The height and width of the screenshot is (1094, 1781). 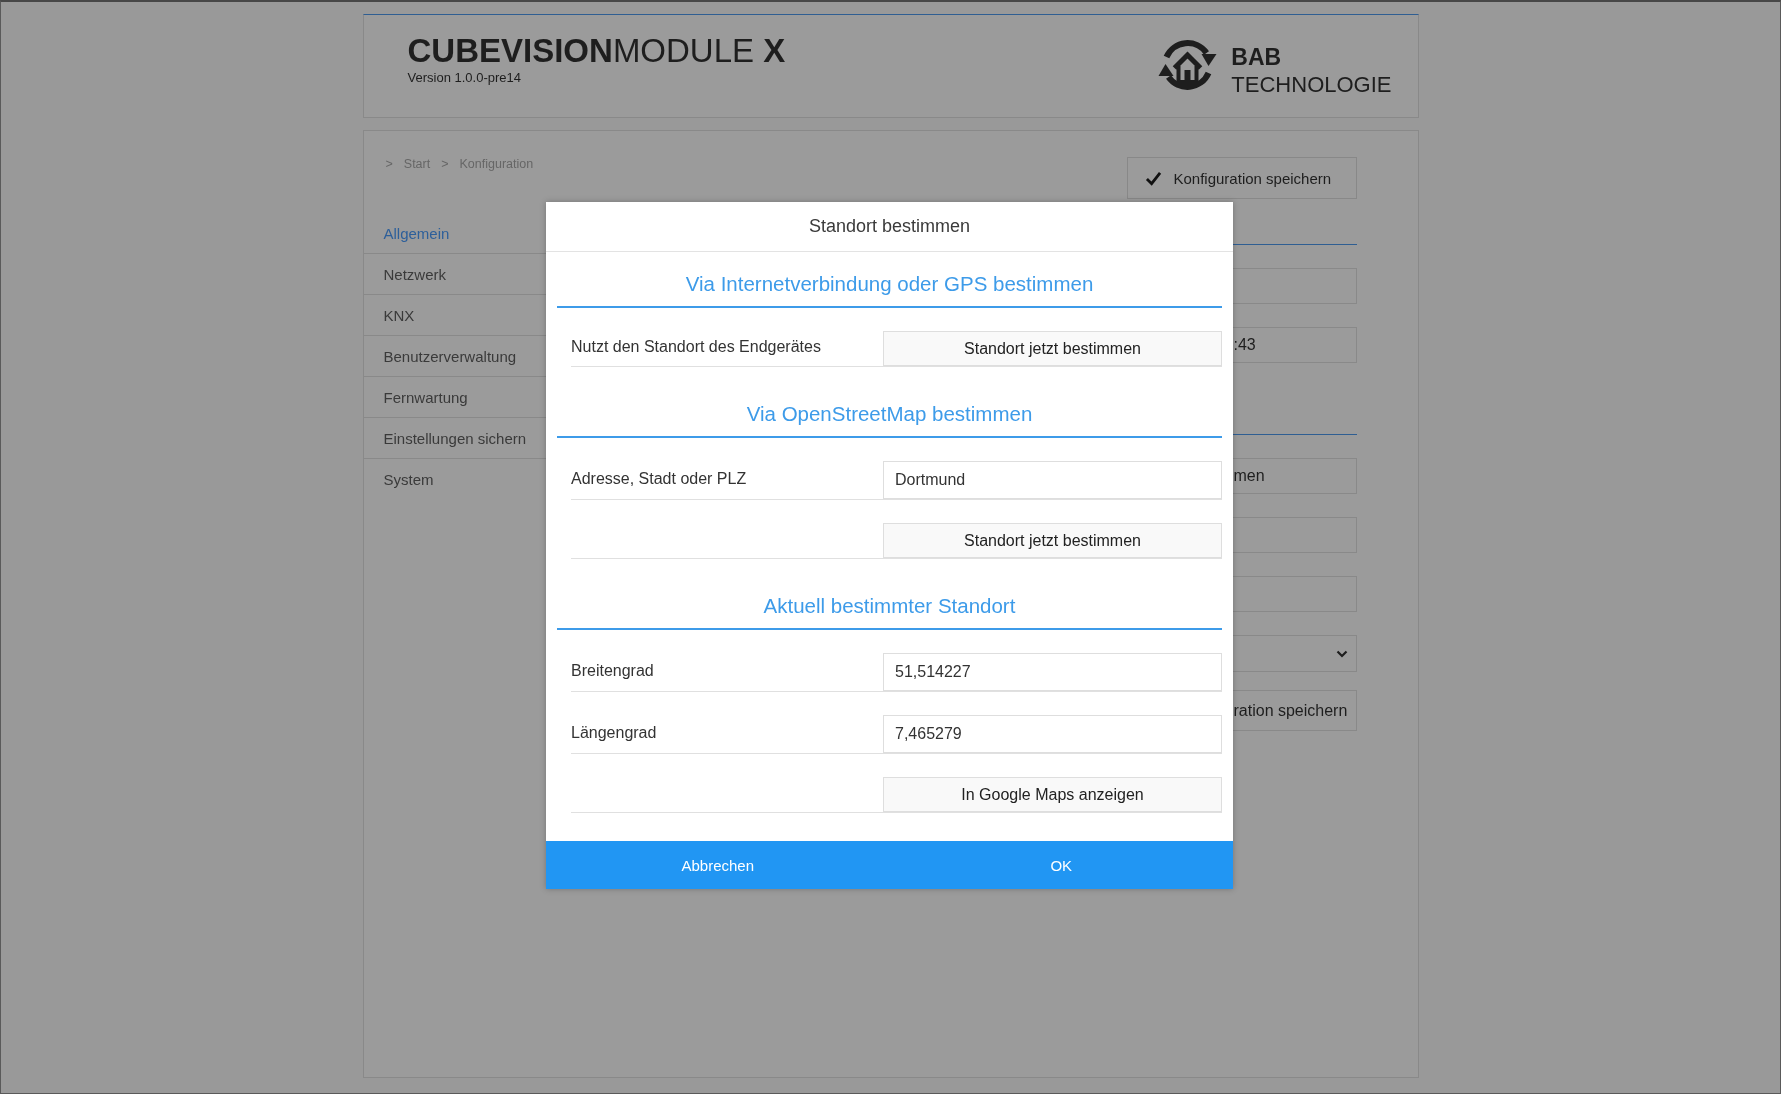 What do you see at coordinates (889, 612) in the screenshot?
I see `section-heading: Aktuell bestimmter Standort` at bounding box center [889, 612].